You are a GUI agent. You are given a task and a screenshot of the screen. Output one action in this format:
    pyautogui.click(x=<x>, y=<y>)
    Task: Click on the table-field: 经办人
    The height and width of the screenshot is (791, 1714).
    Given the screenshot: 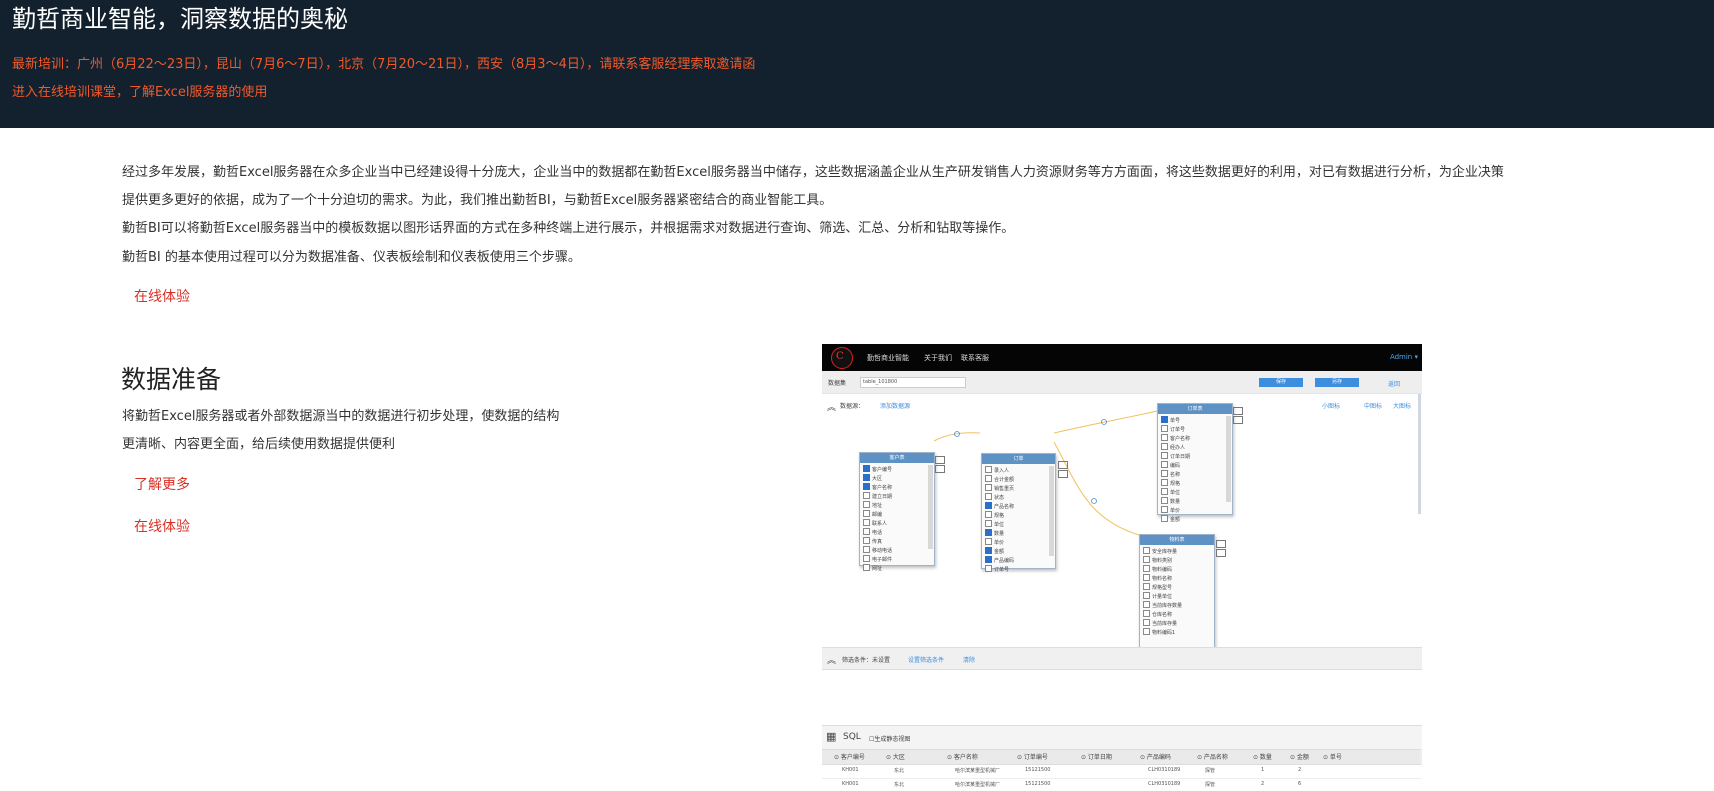 What is the action you would take?
    pyautogui.click(x=1175, y=447)
    